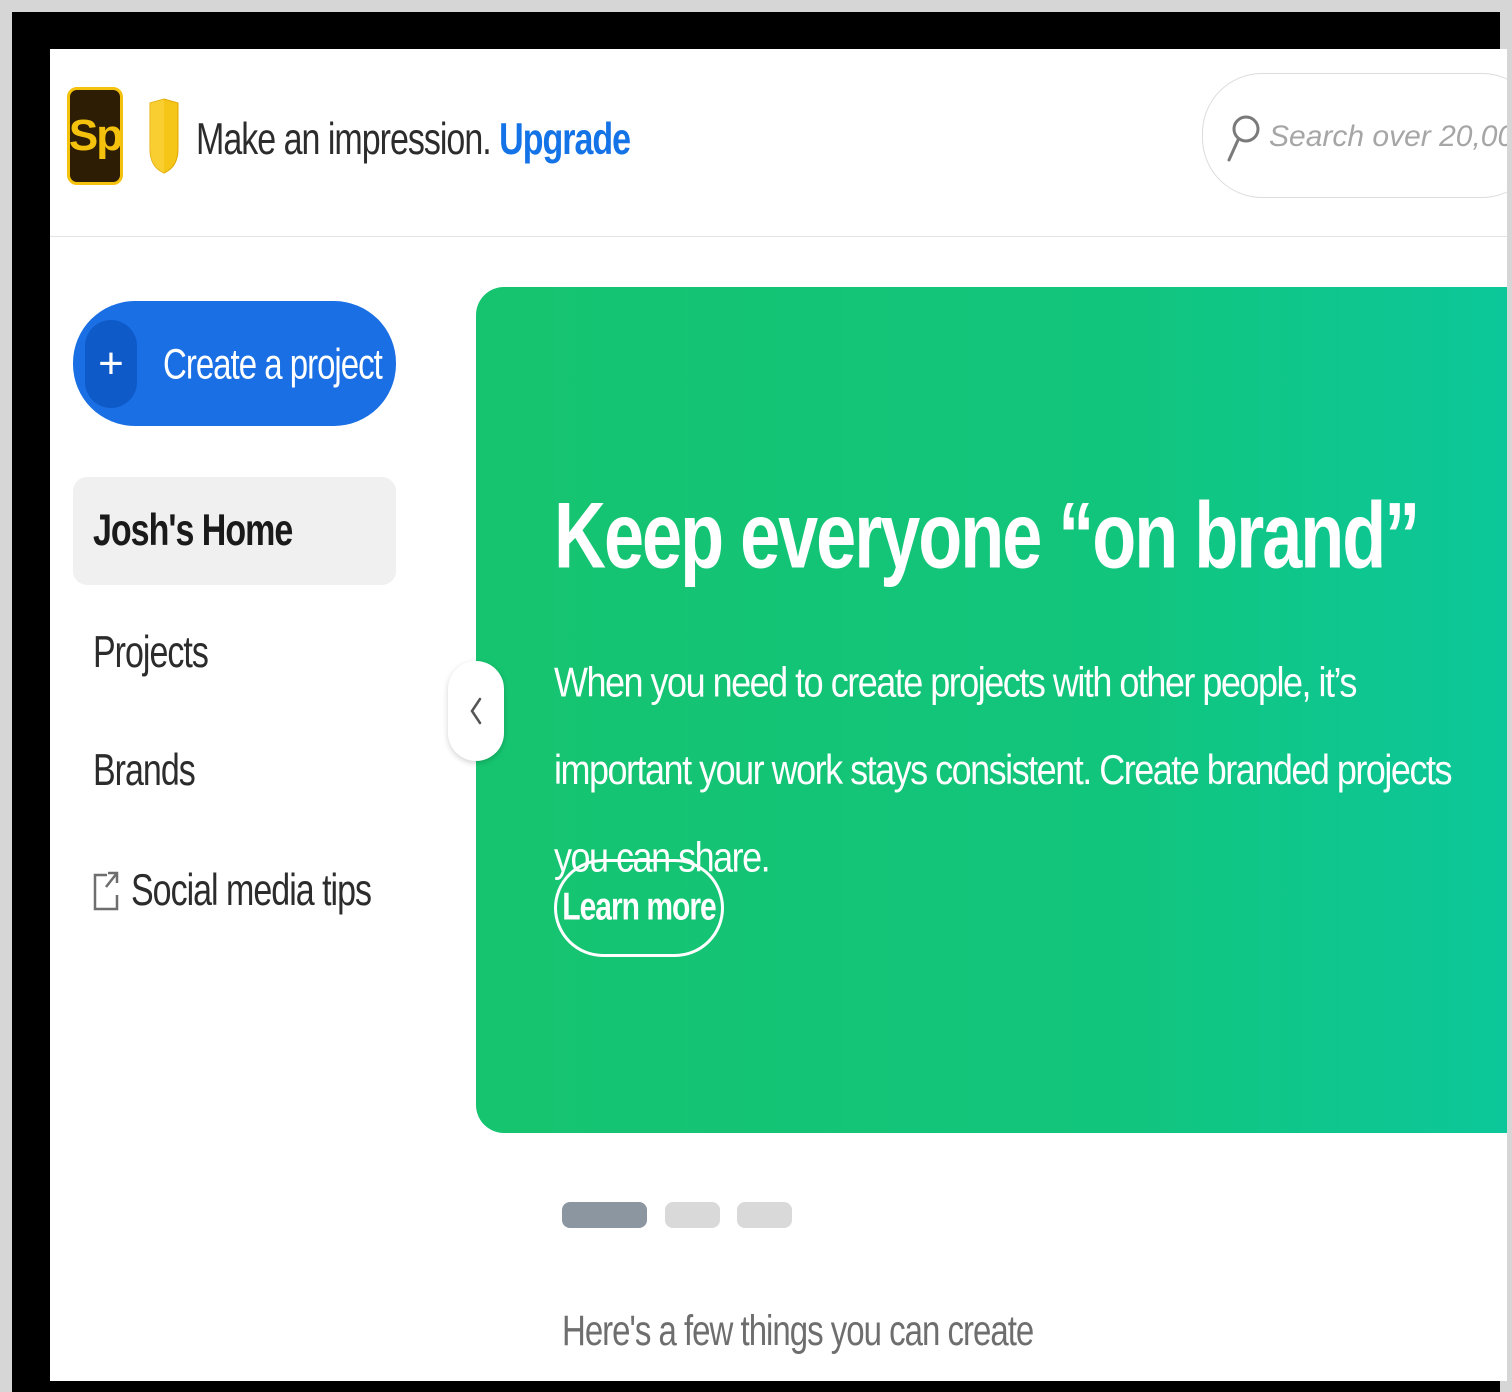 The height and width of the screenshot is (1392, 1512). I want to click on banner-title: Keep everyone “on brand”, so click(987, 536).